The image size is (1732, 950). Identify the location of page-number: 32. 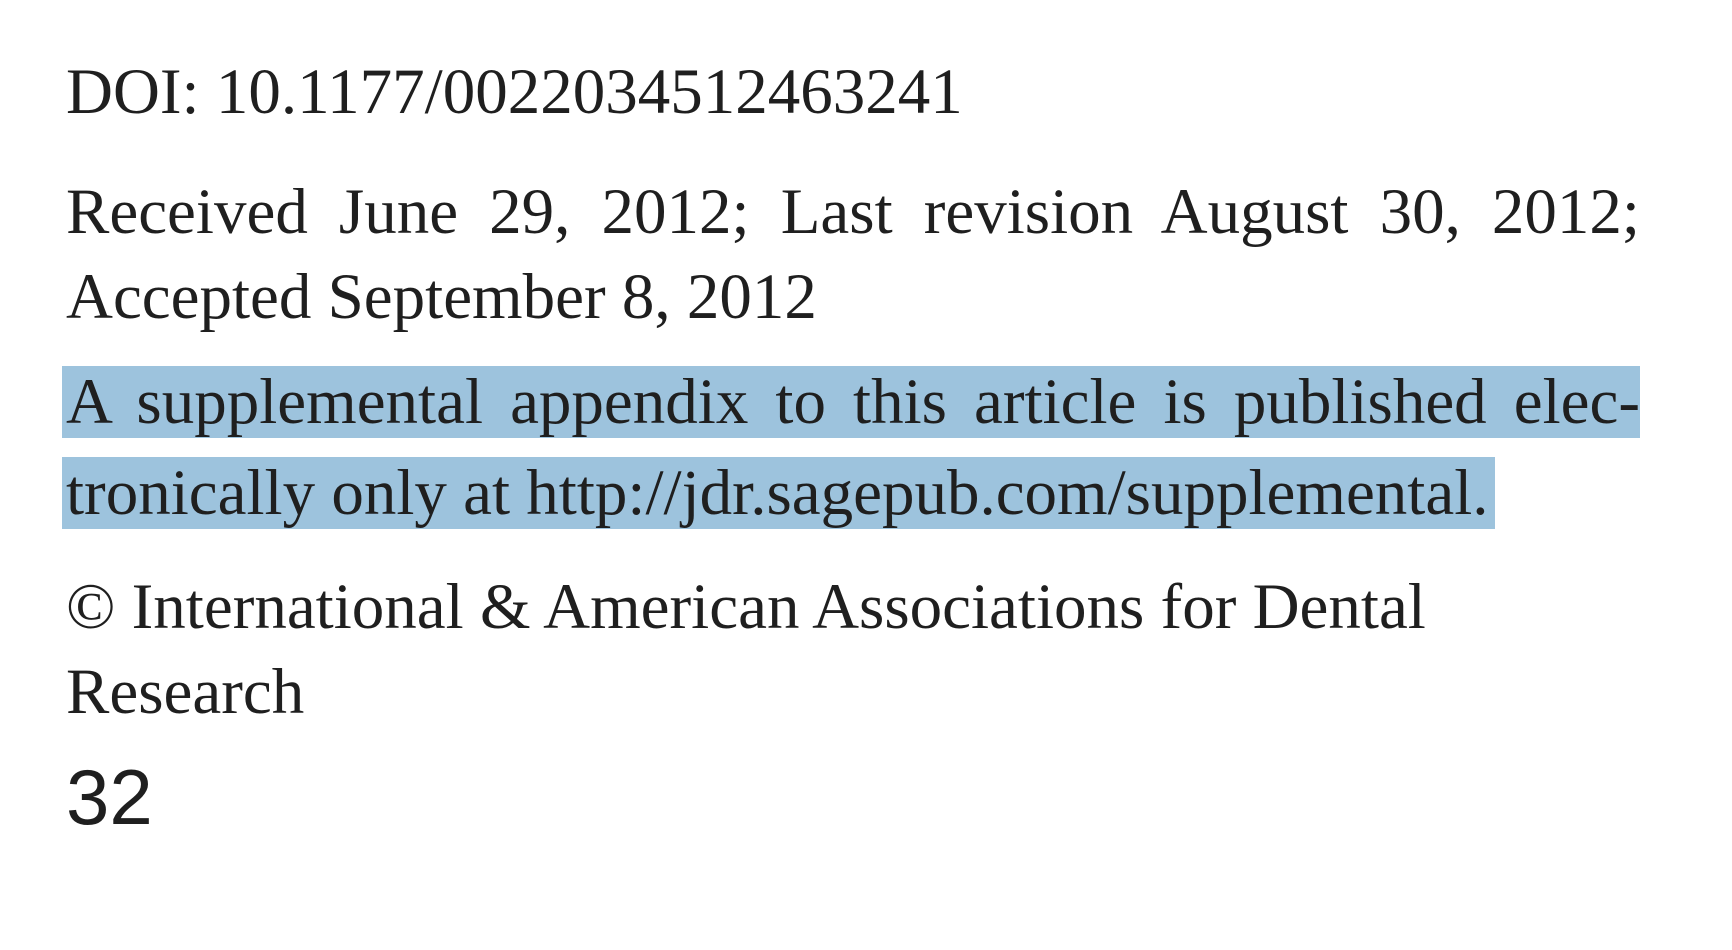
(109, 797).